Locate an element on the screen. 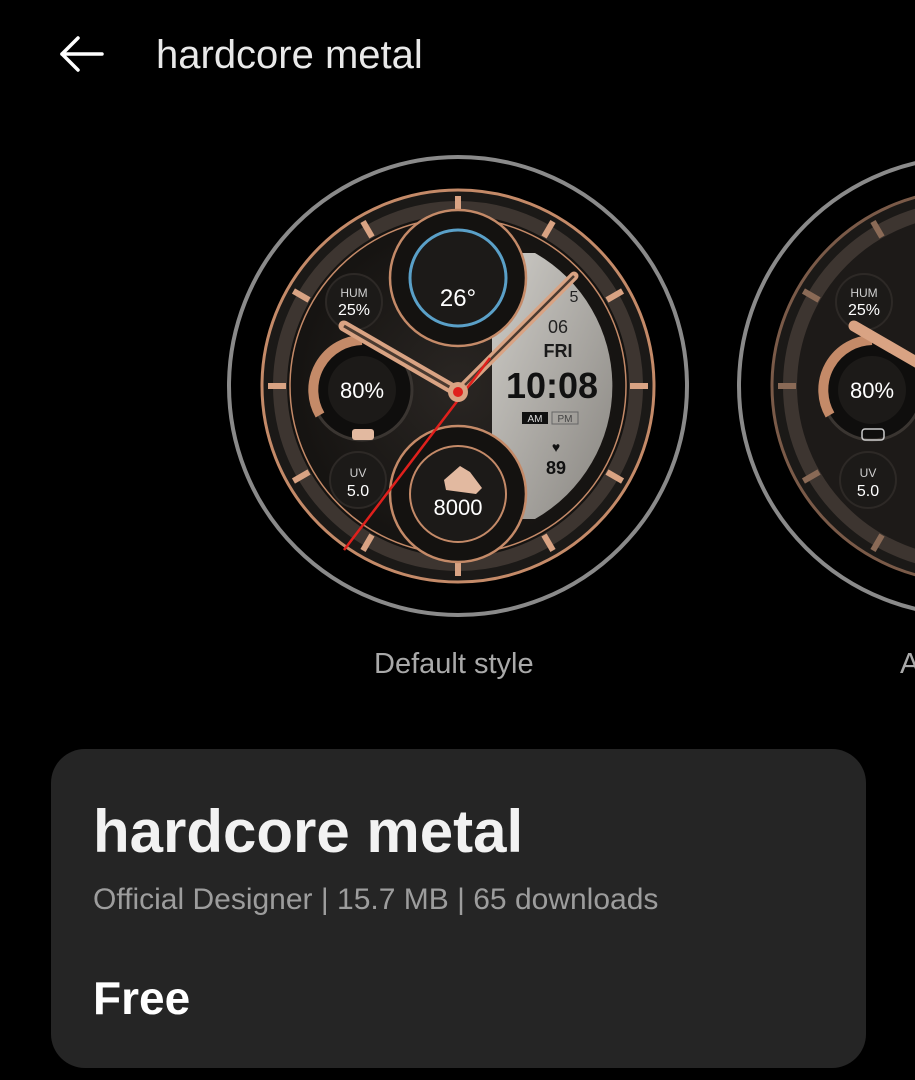 Image resolution: width=915 pixels, height=1080 pixels. designer-label: Official Designer is located at coordinates (203, 899).